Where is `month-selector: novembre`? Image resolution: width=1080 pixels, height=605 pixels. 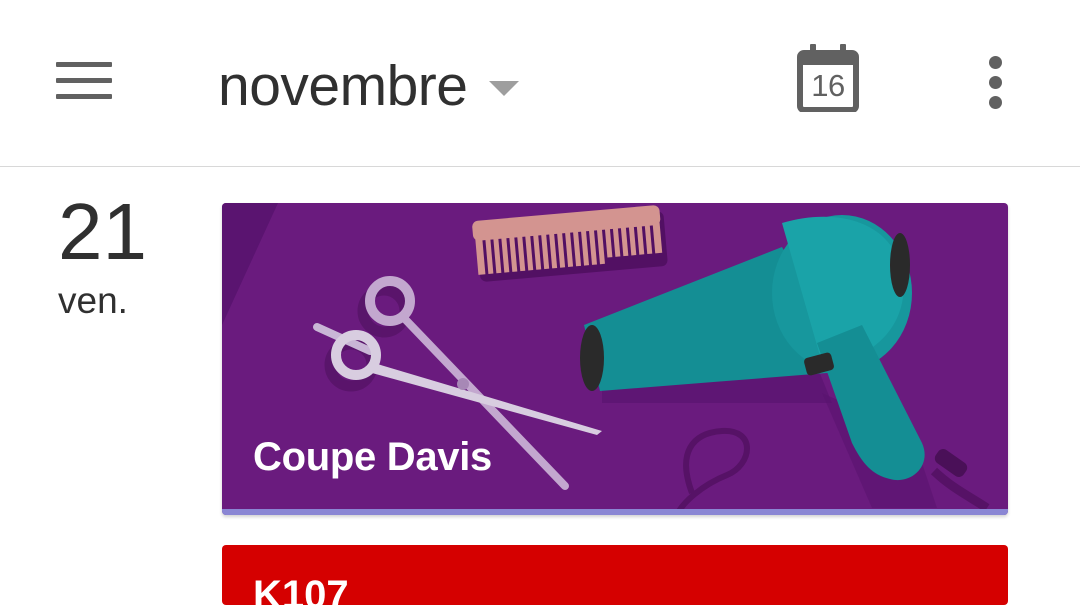
month-selector: novembre is located at coordinates (369, 86).